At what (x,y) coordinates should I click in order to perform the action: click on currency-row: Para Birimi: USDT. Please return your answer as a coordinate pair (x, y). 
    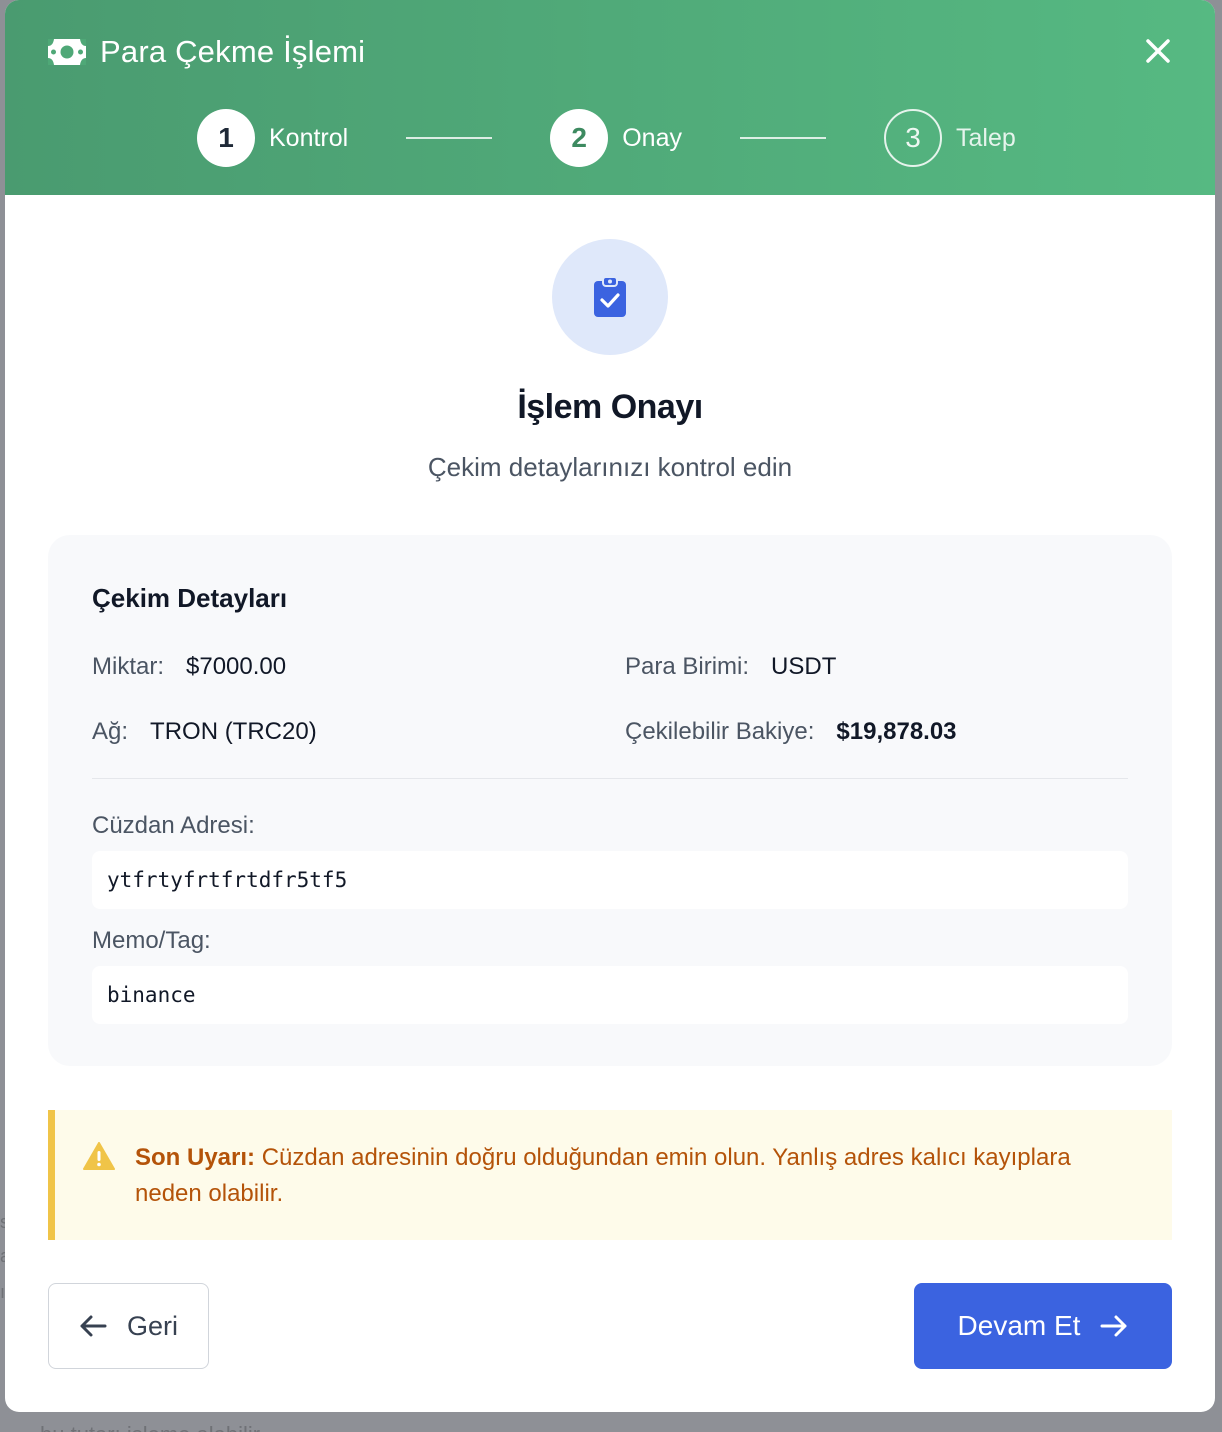
    Looking at the image, I should click on (730, 667).